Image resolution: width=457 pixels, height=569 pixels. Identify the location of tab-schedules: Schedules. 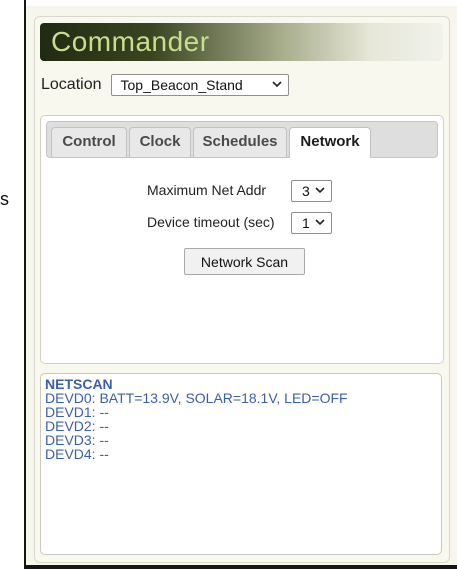
(240, 142).